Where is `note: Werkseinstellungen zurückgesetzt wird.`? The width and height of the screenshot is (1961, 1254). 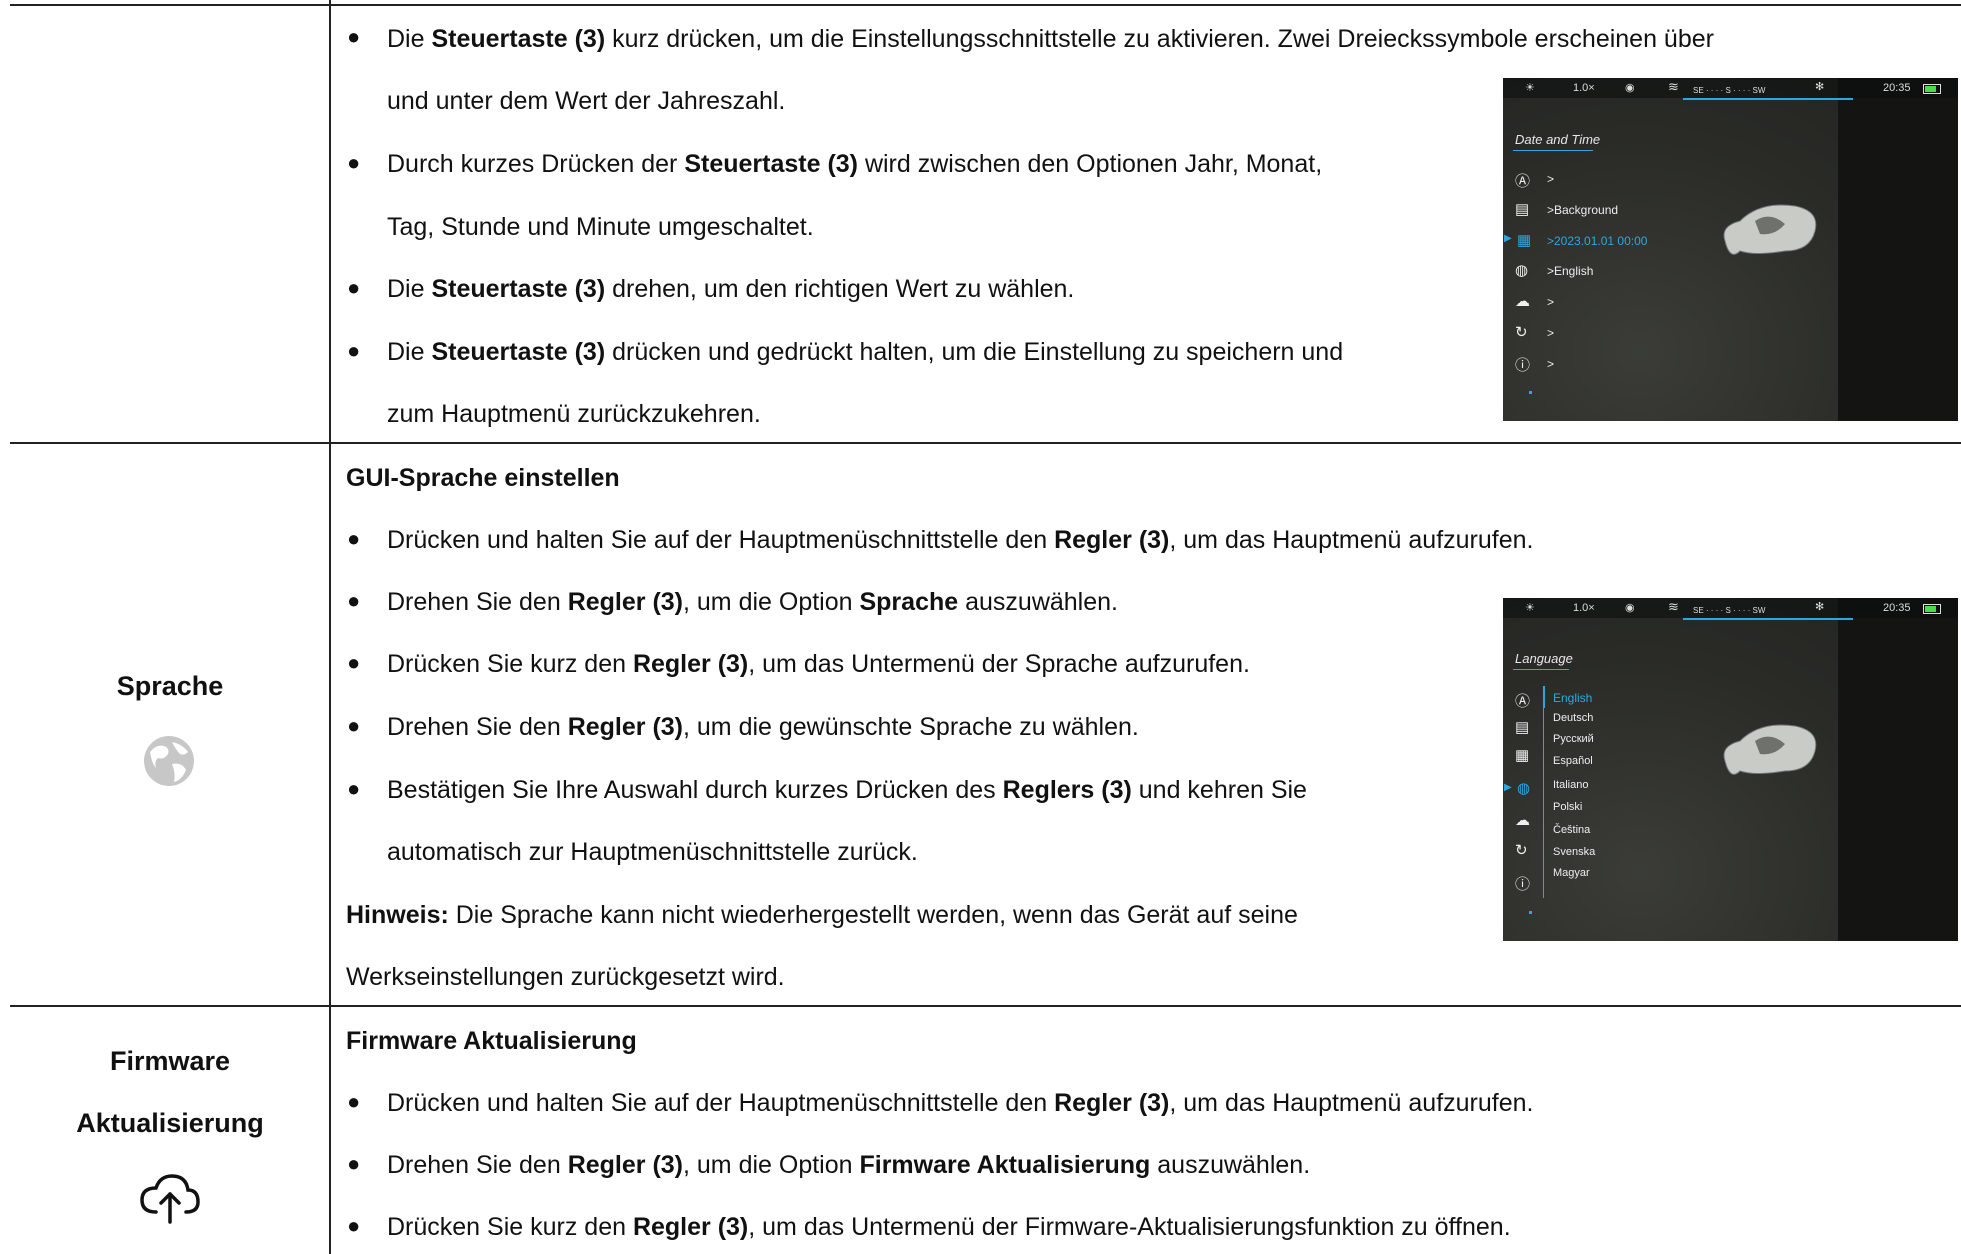 note: Werkseinstellungen zurückgesetzt wird. is located at coordinates (565, 977).